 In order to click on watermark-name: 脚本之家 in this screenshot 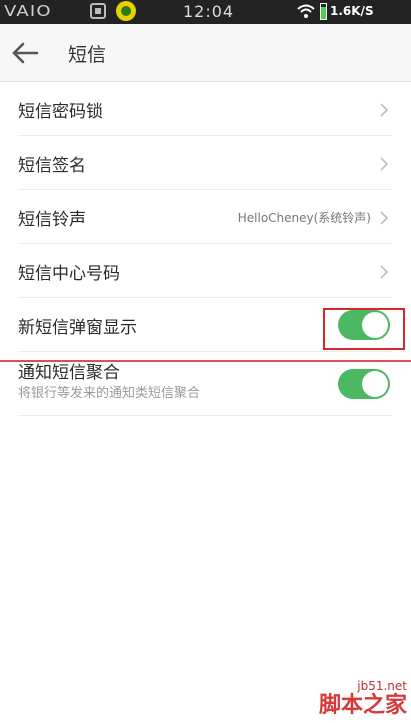, I will do `click(362, 705)`.